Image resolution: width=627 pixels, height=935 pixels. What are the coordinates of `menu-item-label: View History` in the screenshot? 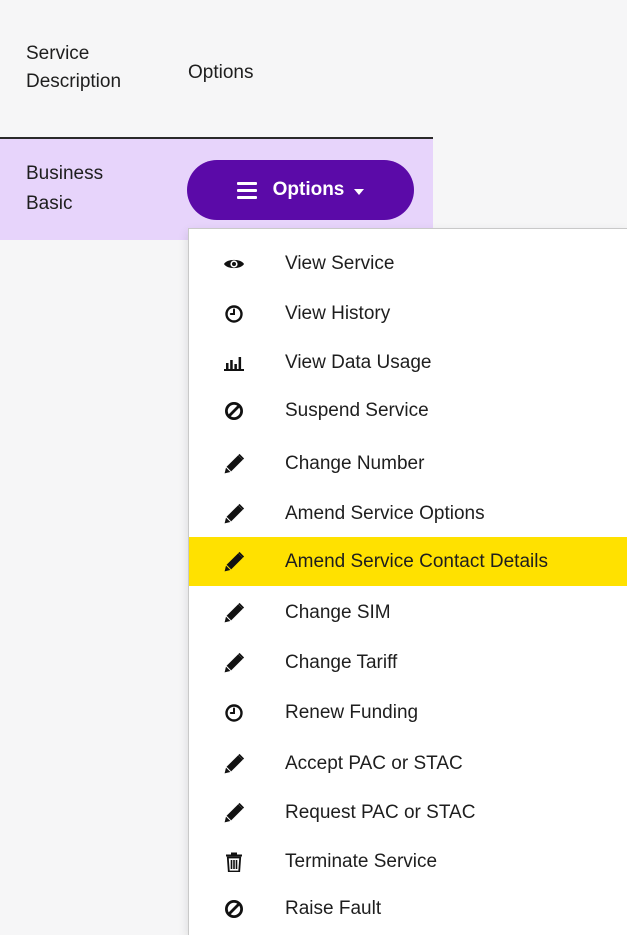 It's located at (338, 313).